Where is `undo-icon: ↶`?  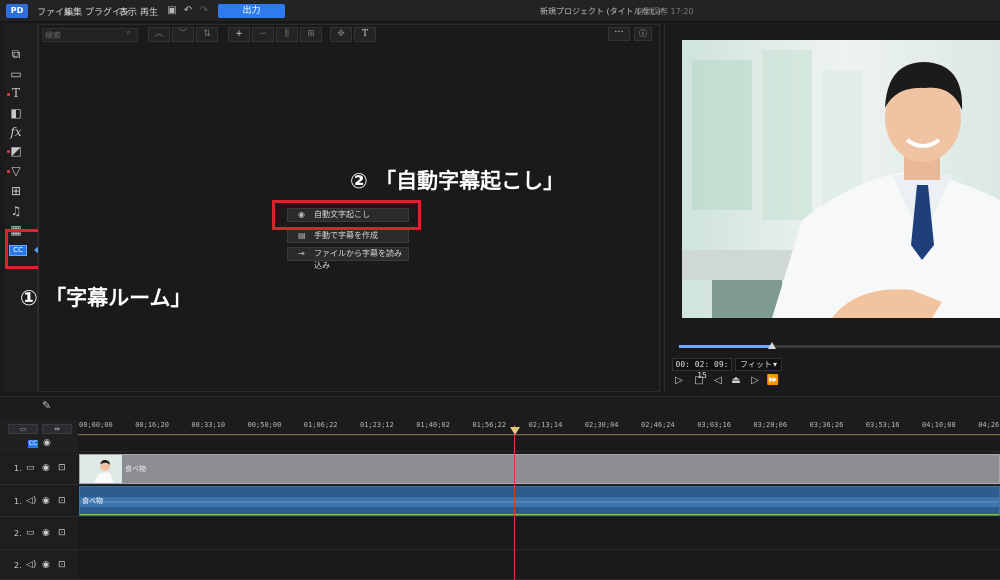
undo-icon: ↶ is located at coordinates (188, 11).